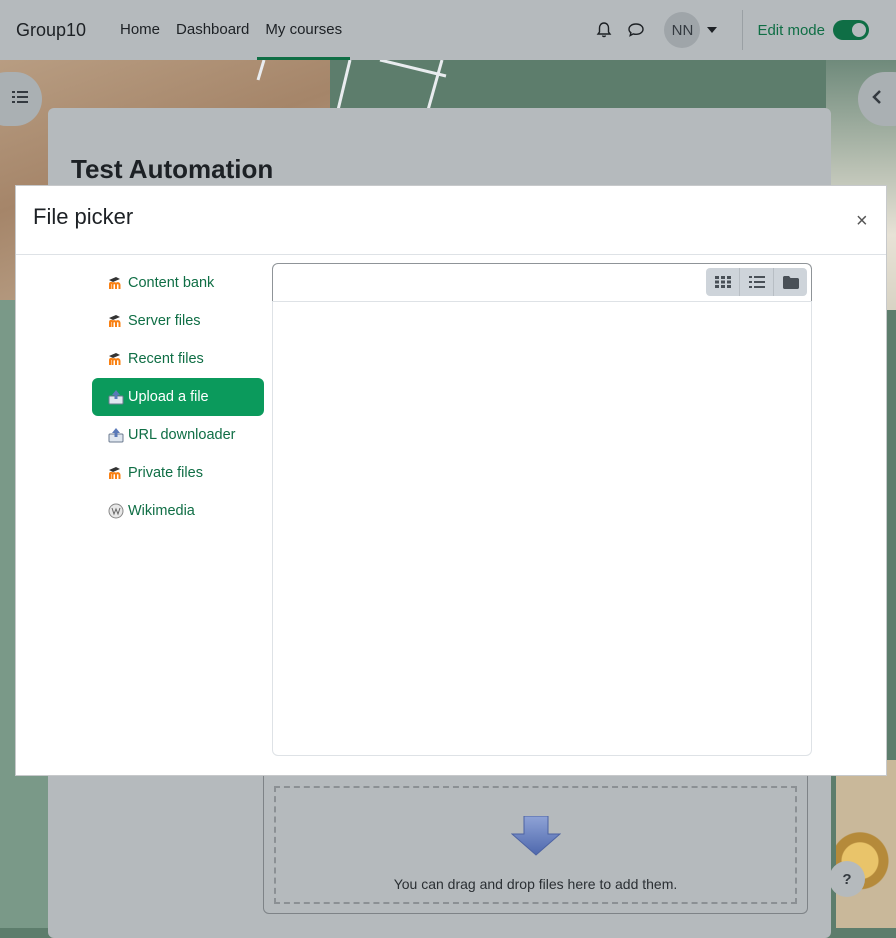 This screenshot has height=938, width=896. What do you see at coordinates (172, 169) in the screenshot?
I see `course-title: Test Automation` at bounding box center [172, 169].